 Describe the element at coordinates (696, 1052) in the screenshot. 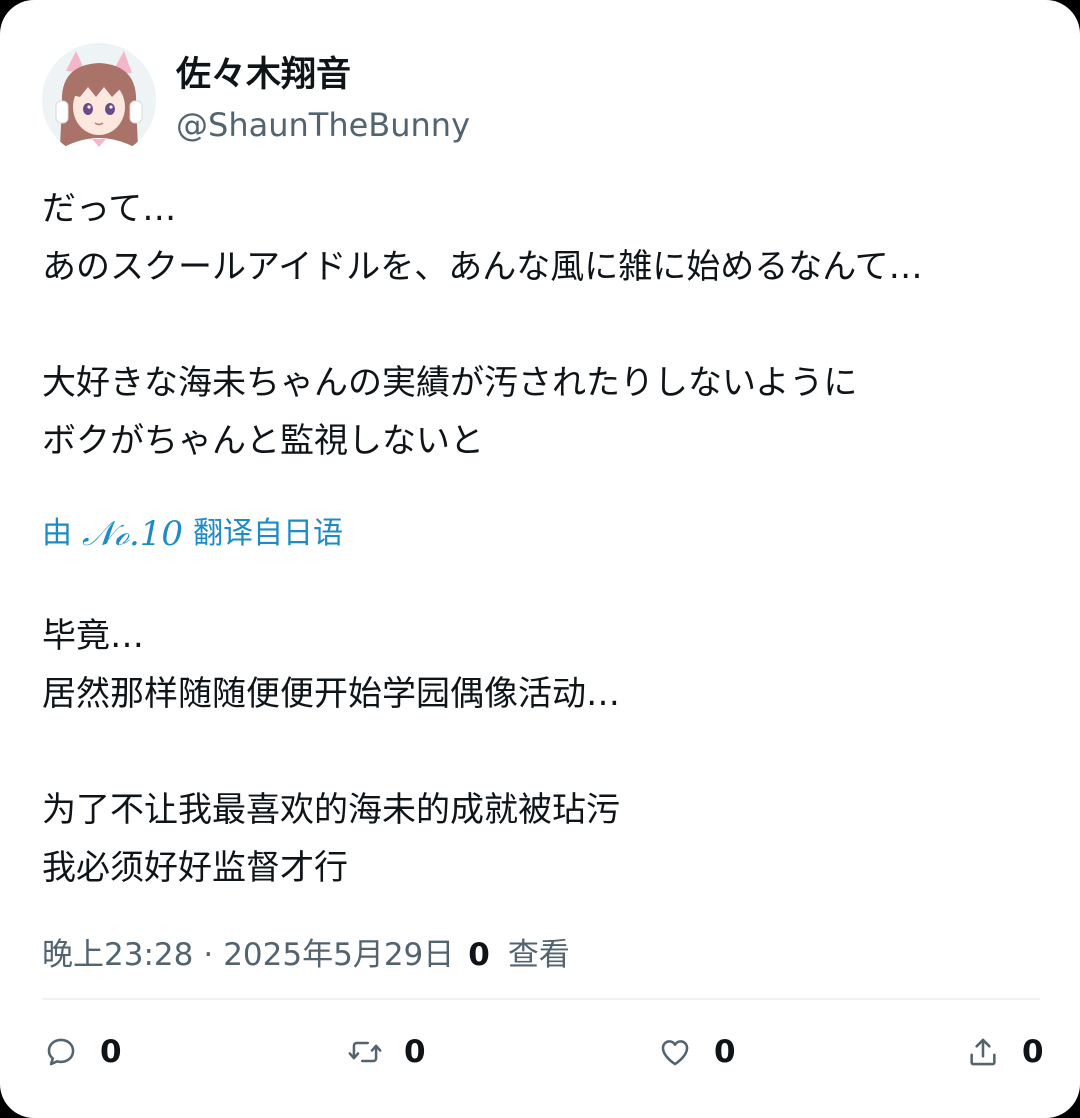

I see `like-button: 0` at that location.